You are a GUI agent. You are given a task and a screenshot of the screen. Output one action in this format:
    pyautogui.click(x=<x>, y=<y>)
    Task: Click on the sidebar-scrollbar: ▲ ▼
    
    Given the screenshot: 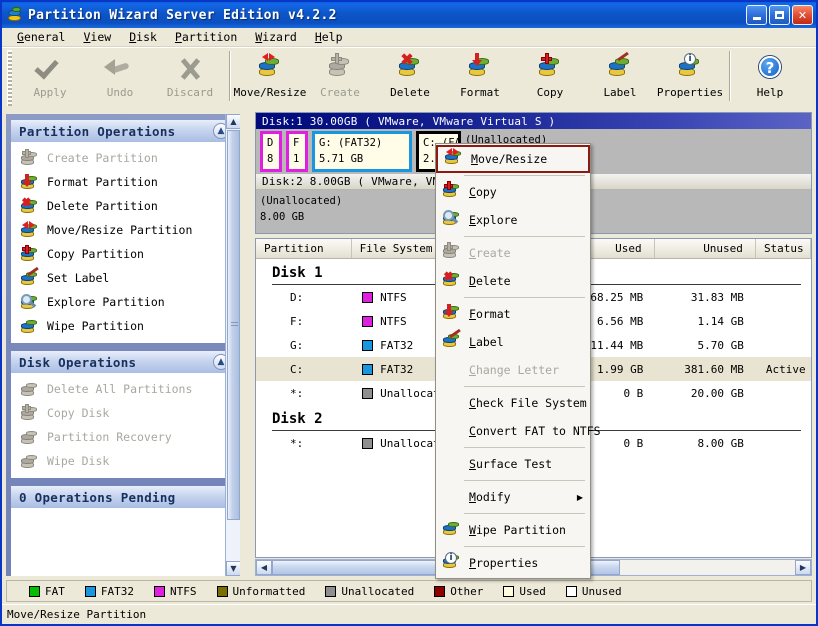 What is the action you would take?
    pyautogui.click(x=232, y=345)
    